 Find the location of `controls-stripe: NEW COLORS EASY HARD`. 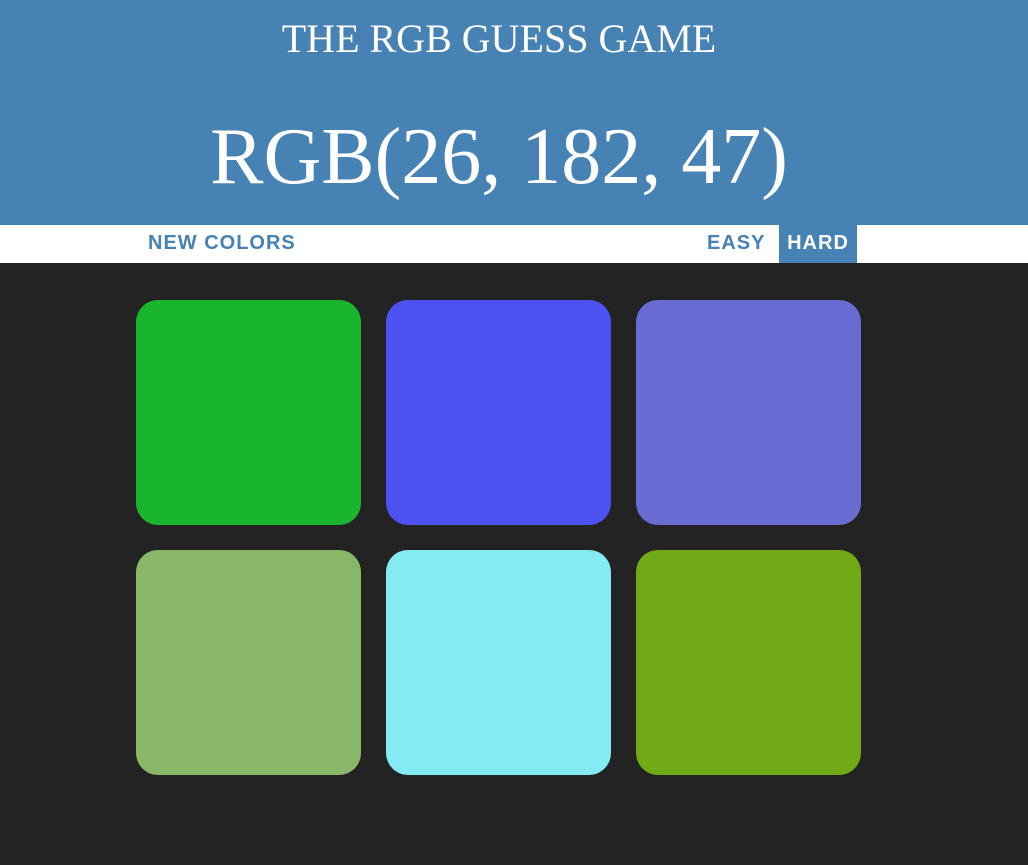

controls-stripe: NEW COLORS EASY HARD is located at coordinates (514, 244).